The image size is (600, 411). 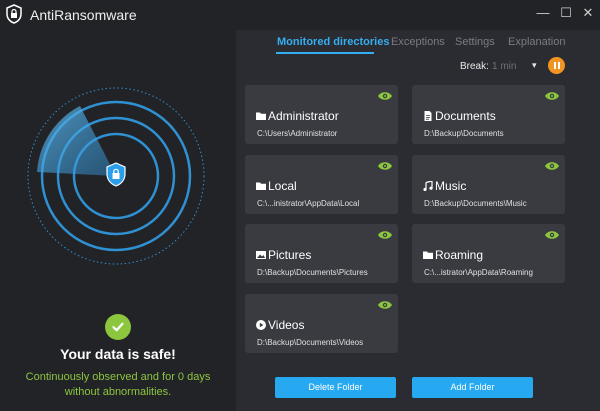 What do you see at coordinates (537, 42) in the screenshot?
I see `tab-explanation: Explanation` at bounding box center [537, 42].